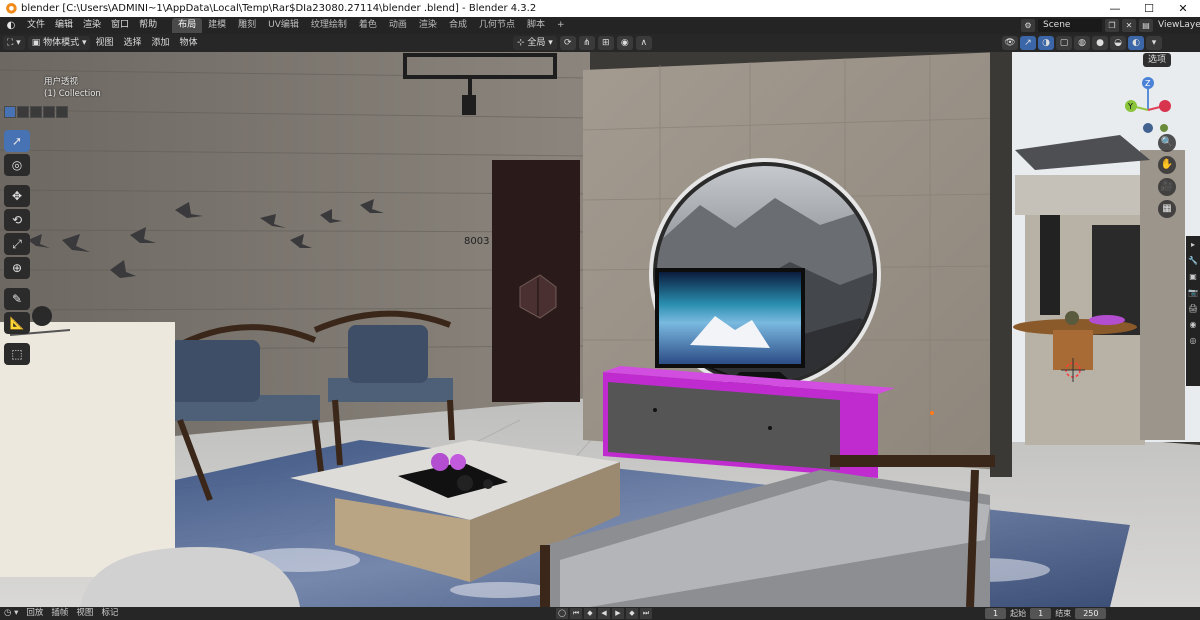 The width and height of the screenshot is (1200, 620). Describe the element at coordinates (14, 43) in the screenshot. I see `editor-type-button: ⛶ ▾` at that location.